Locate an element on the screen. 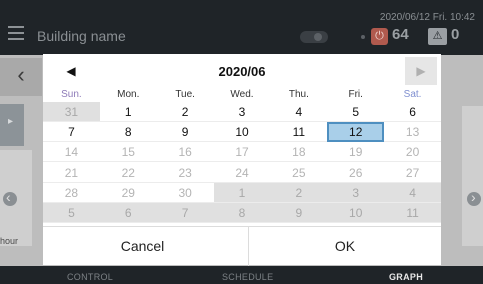  dialog-footer: Cancel OK is located at coordinates (242, 246).